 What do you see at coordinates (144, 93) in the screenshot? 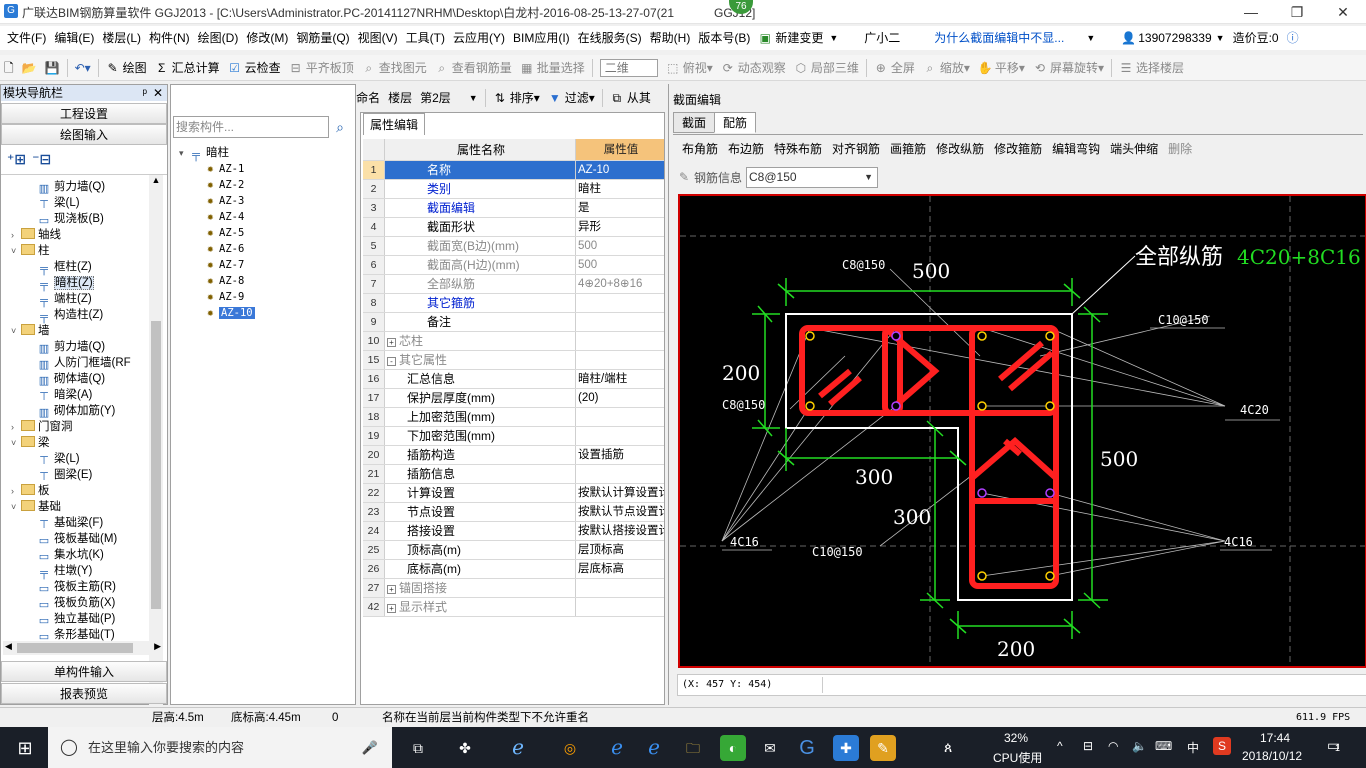
I see `pin-icon: ᵖ` at bounding box center [144, 93].